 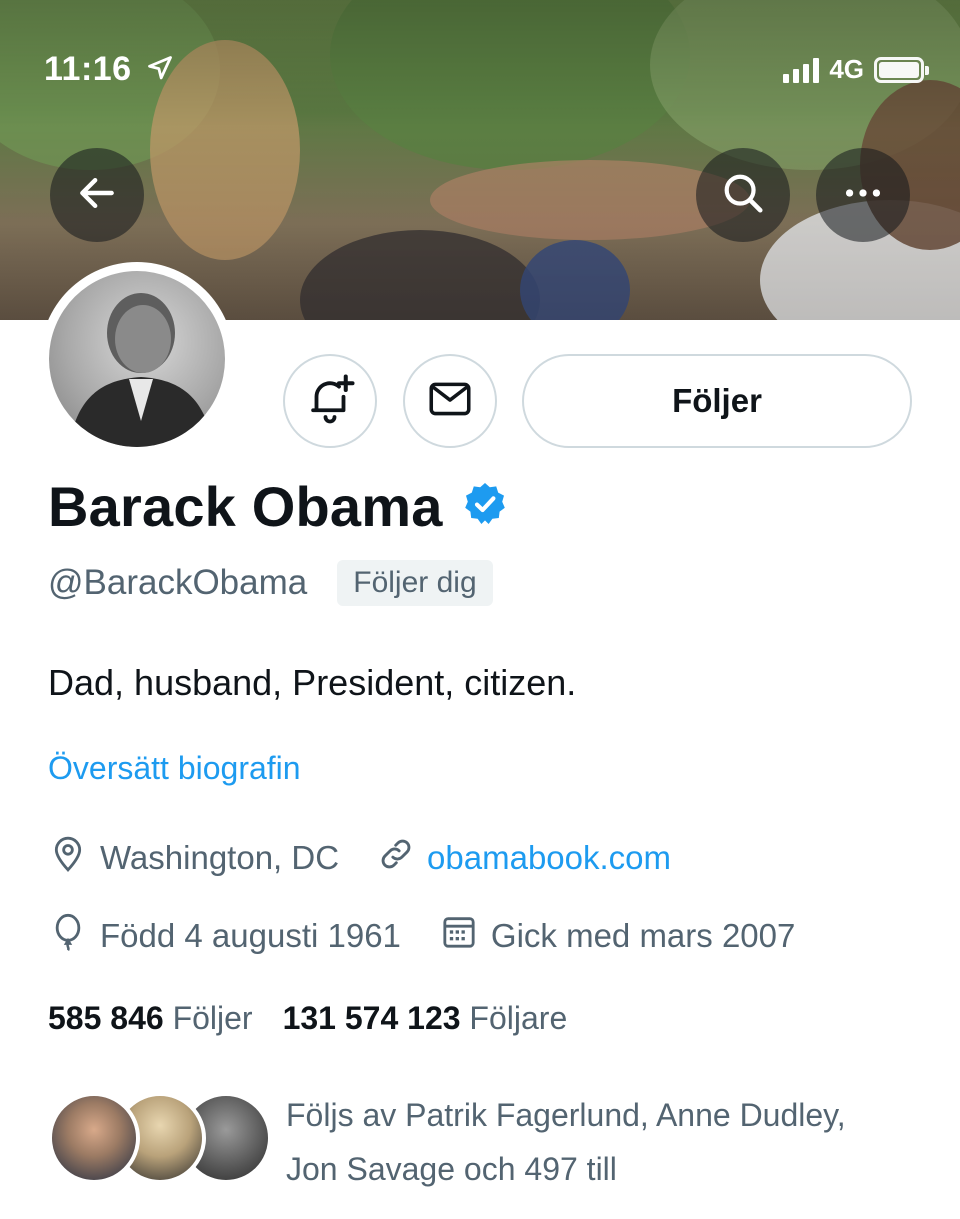 I want to click on location: Washington, DC, so click(x=193, y=858).